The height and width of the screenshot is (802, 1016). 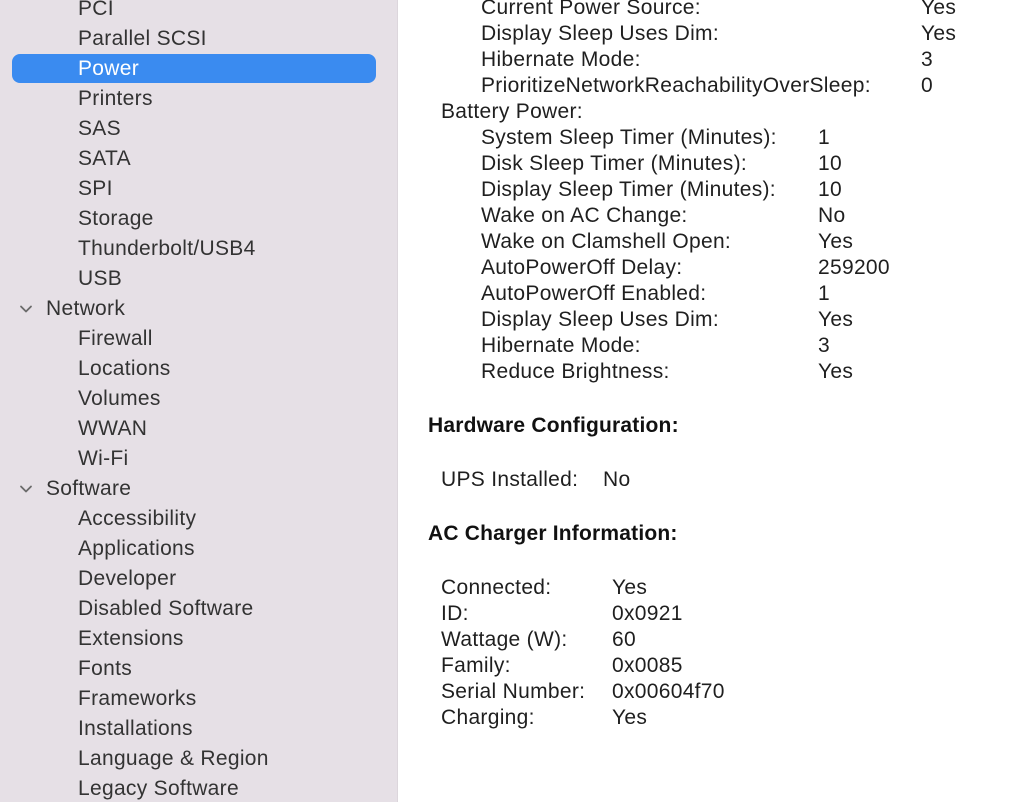 I want to click on battery-power-heading: Battery Power:, so click(x=512, y=111).